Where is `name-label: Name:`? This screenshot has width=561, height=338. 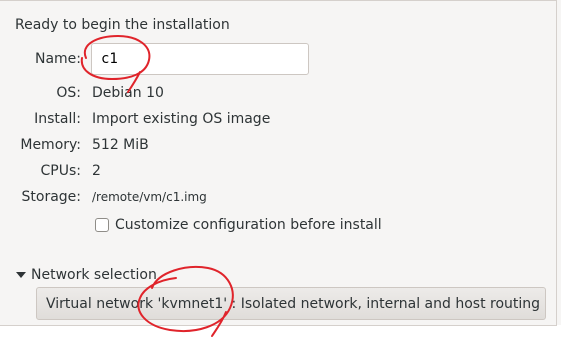
name-label: Name: is located at coordinates (57, 59).